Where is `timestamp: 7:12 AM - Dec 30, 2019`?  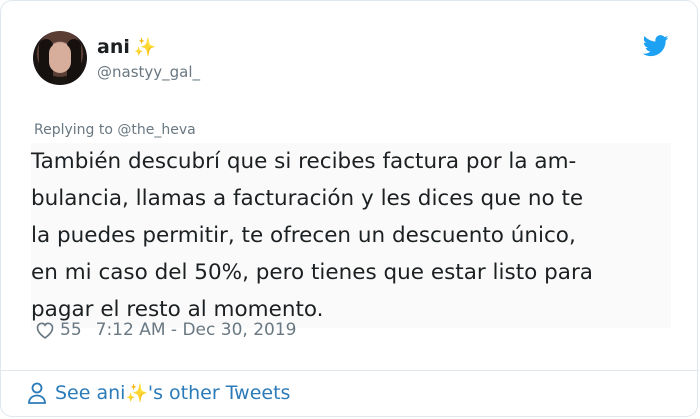
timestamp: 7:12 AM - Dec 30, 2019 is located at coordinates (196, 330).